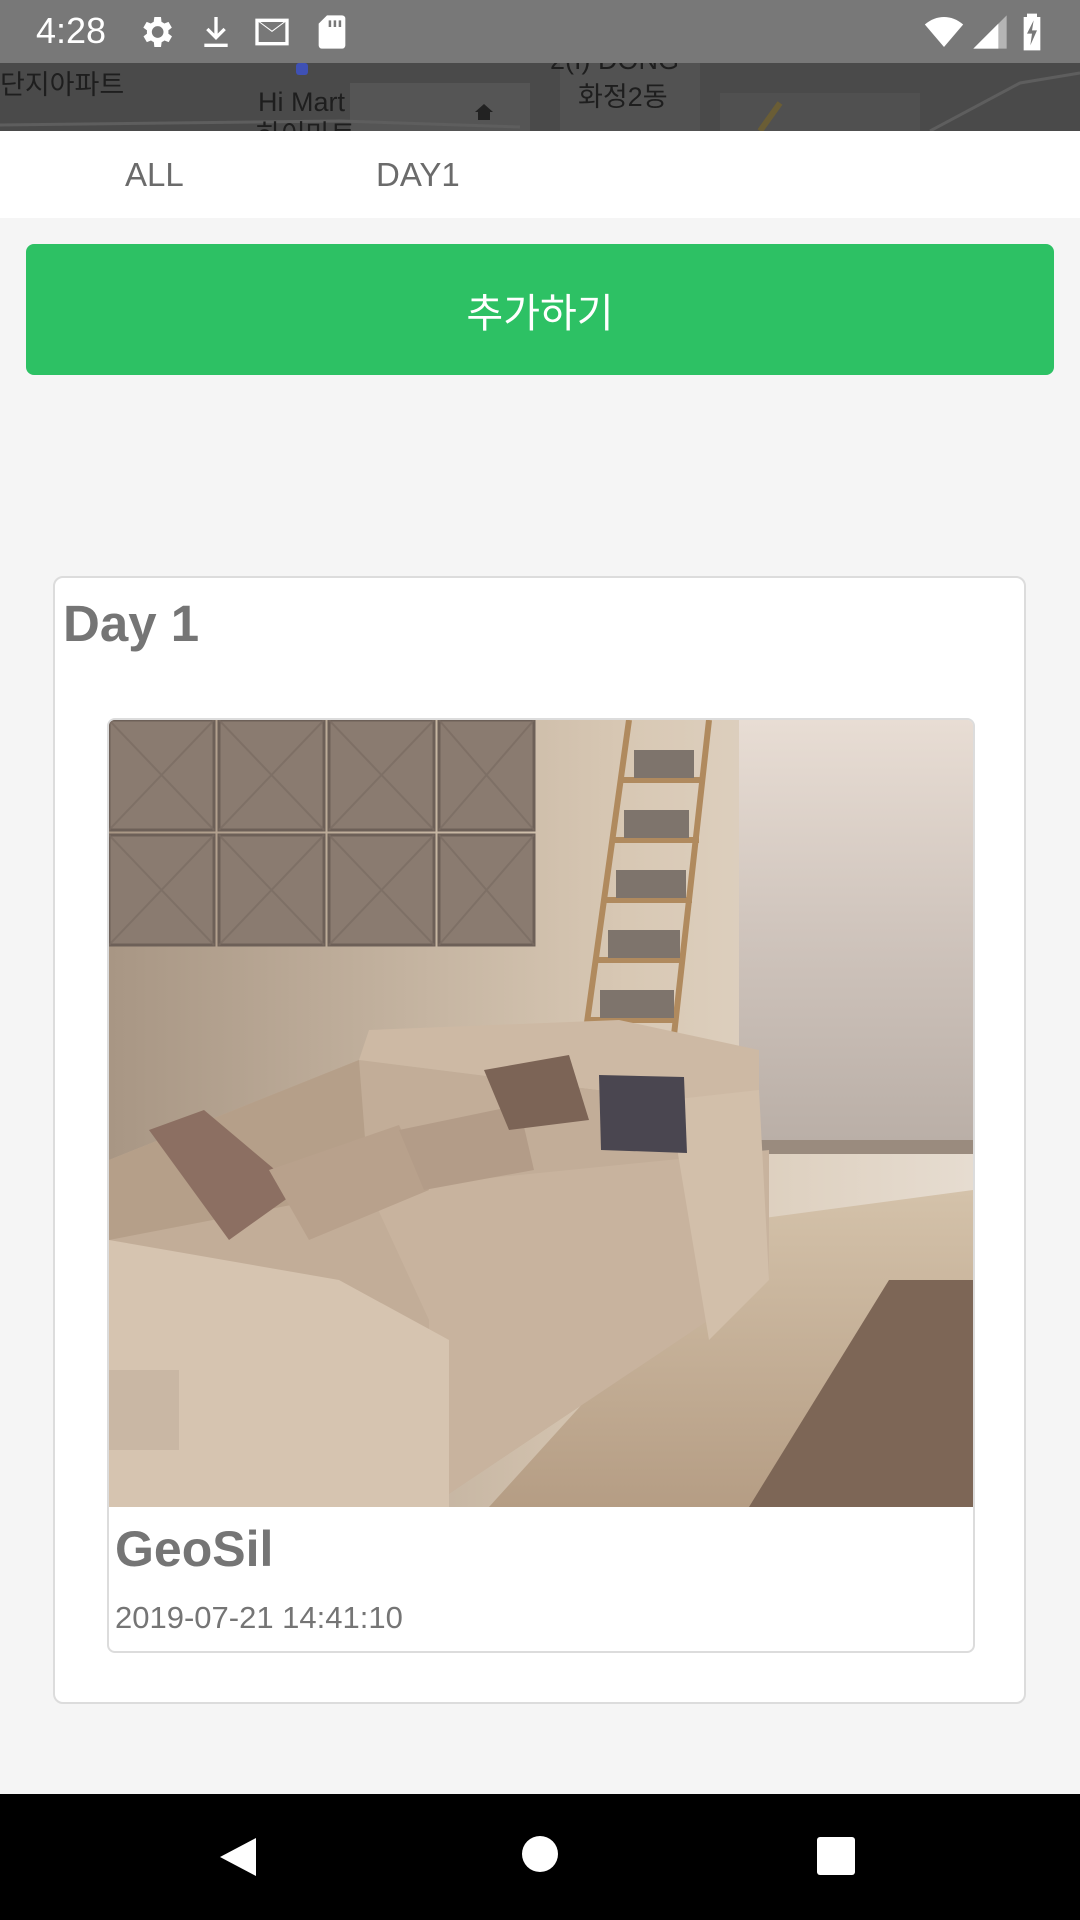  I want to click on system-nav-bar, so click(540, 1857).